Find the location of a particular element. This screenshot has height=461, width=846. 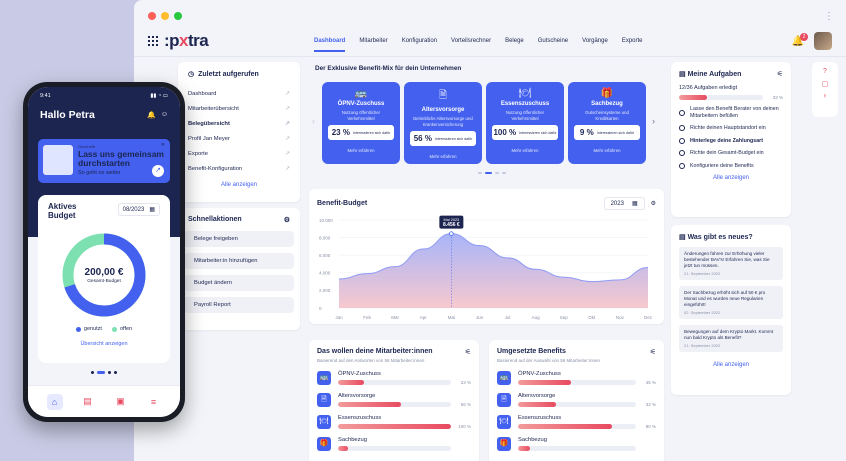

task-item: Konfiguriere deine Benefits is located at coordinates (731, 166).